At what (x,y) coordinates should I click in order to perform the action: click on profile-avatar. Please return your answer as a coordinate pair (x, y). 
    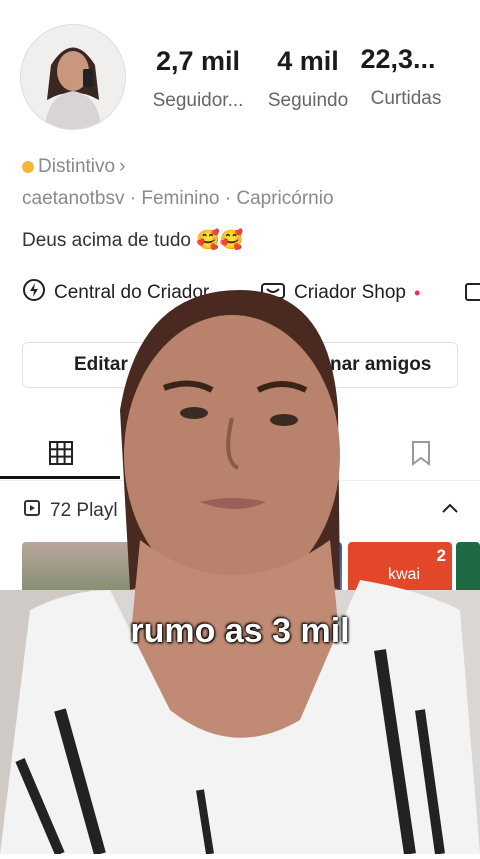
    Looking at the image, I should click on (73, 77).